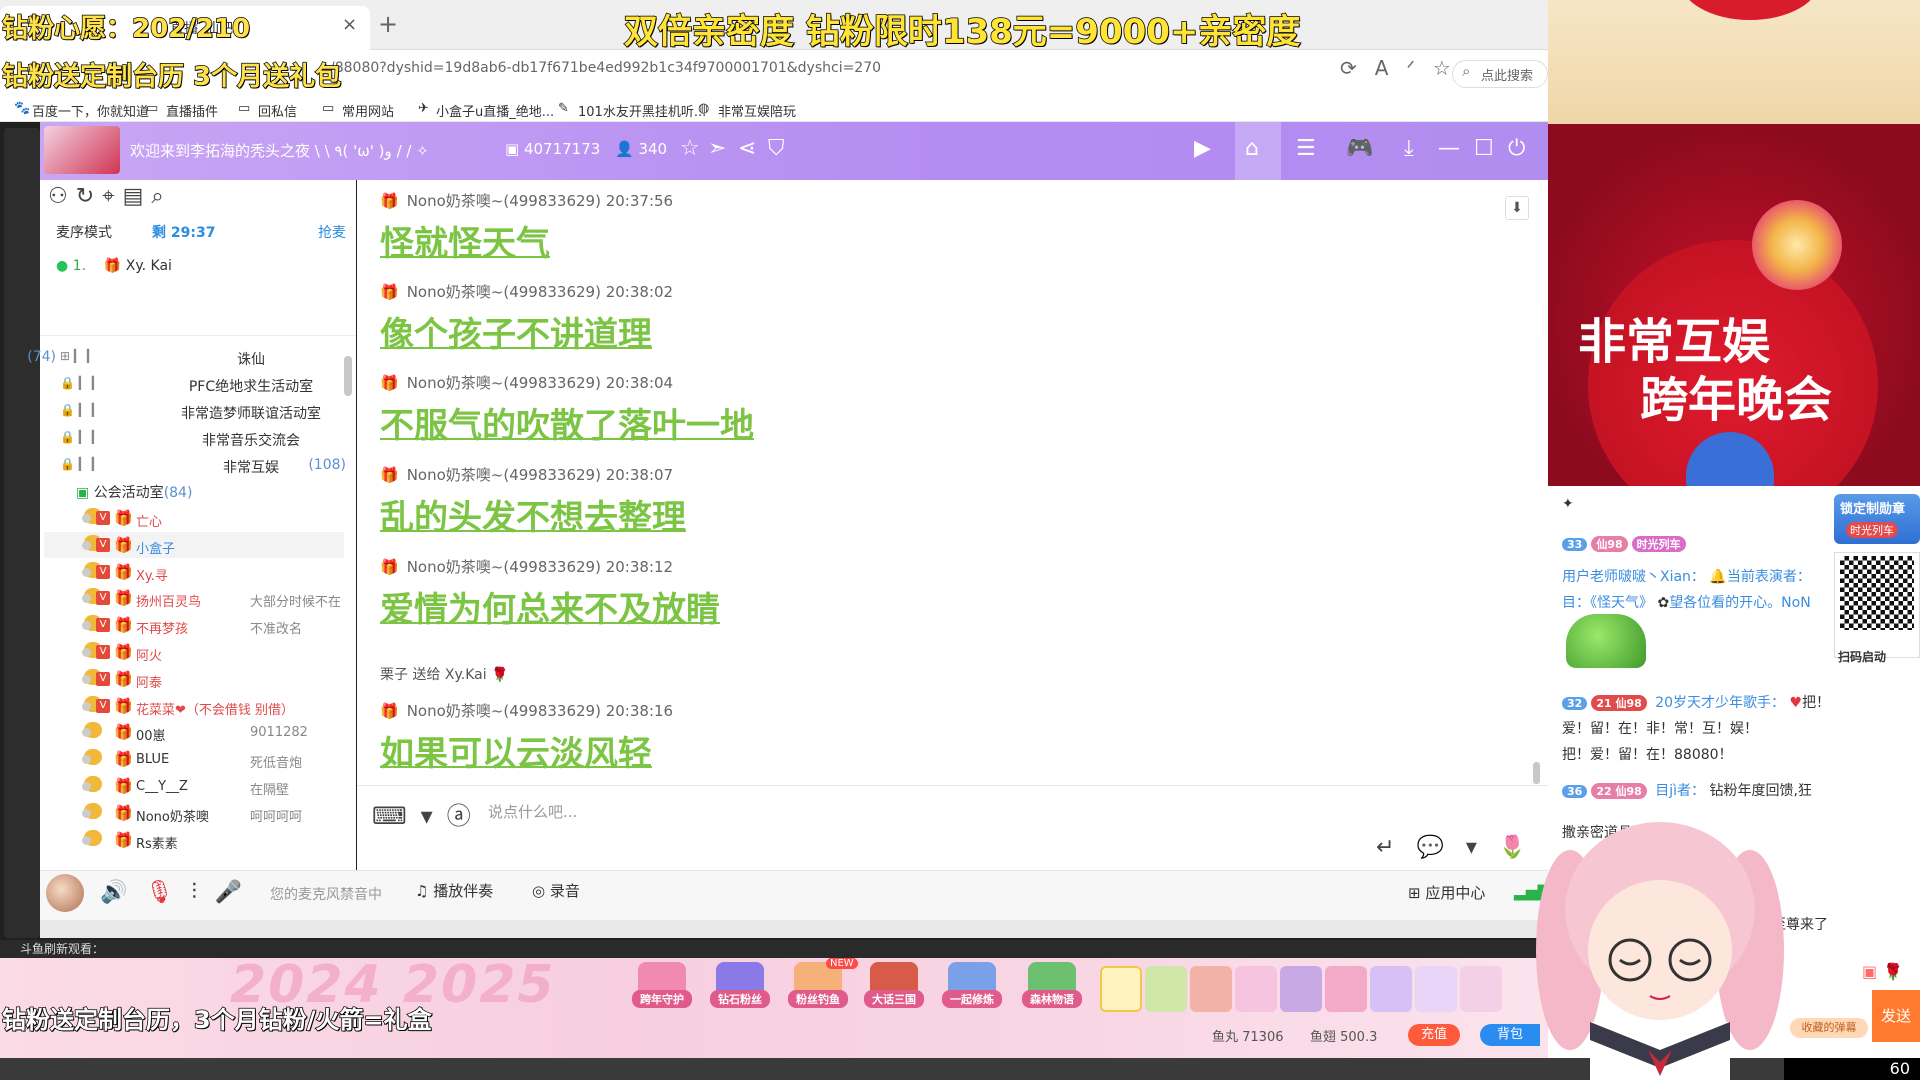  I want to click on channel-scrollbar, so click(348, 376).